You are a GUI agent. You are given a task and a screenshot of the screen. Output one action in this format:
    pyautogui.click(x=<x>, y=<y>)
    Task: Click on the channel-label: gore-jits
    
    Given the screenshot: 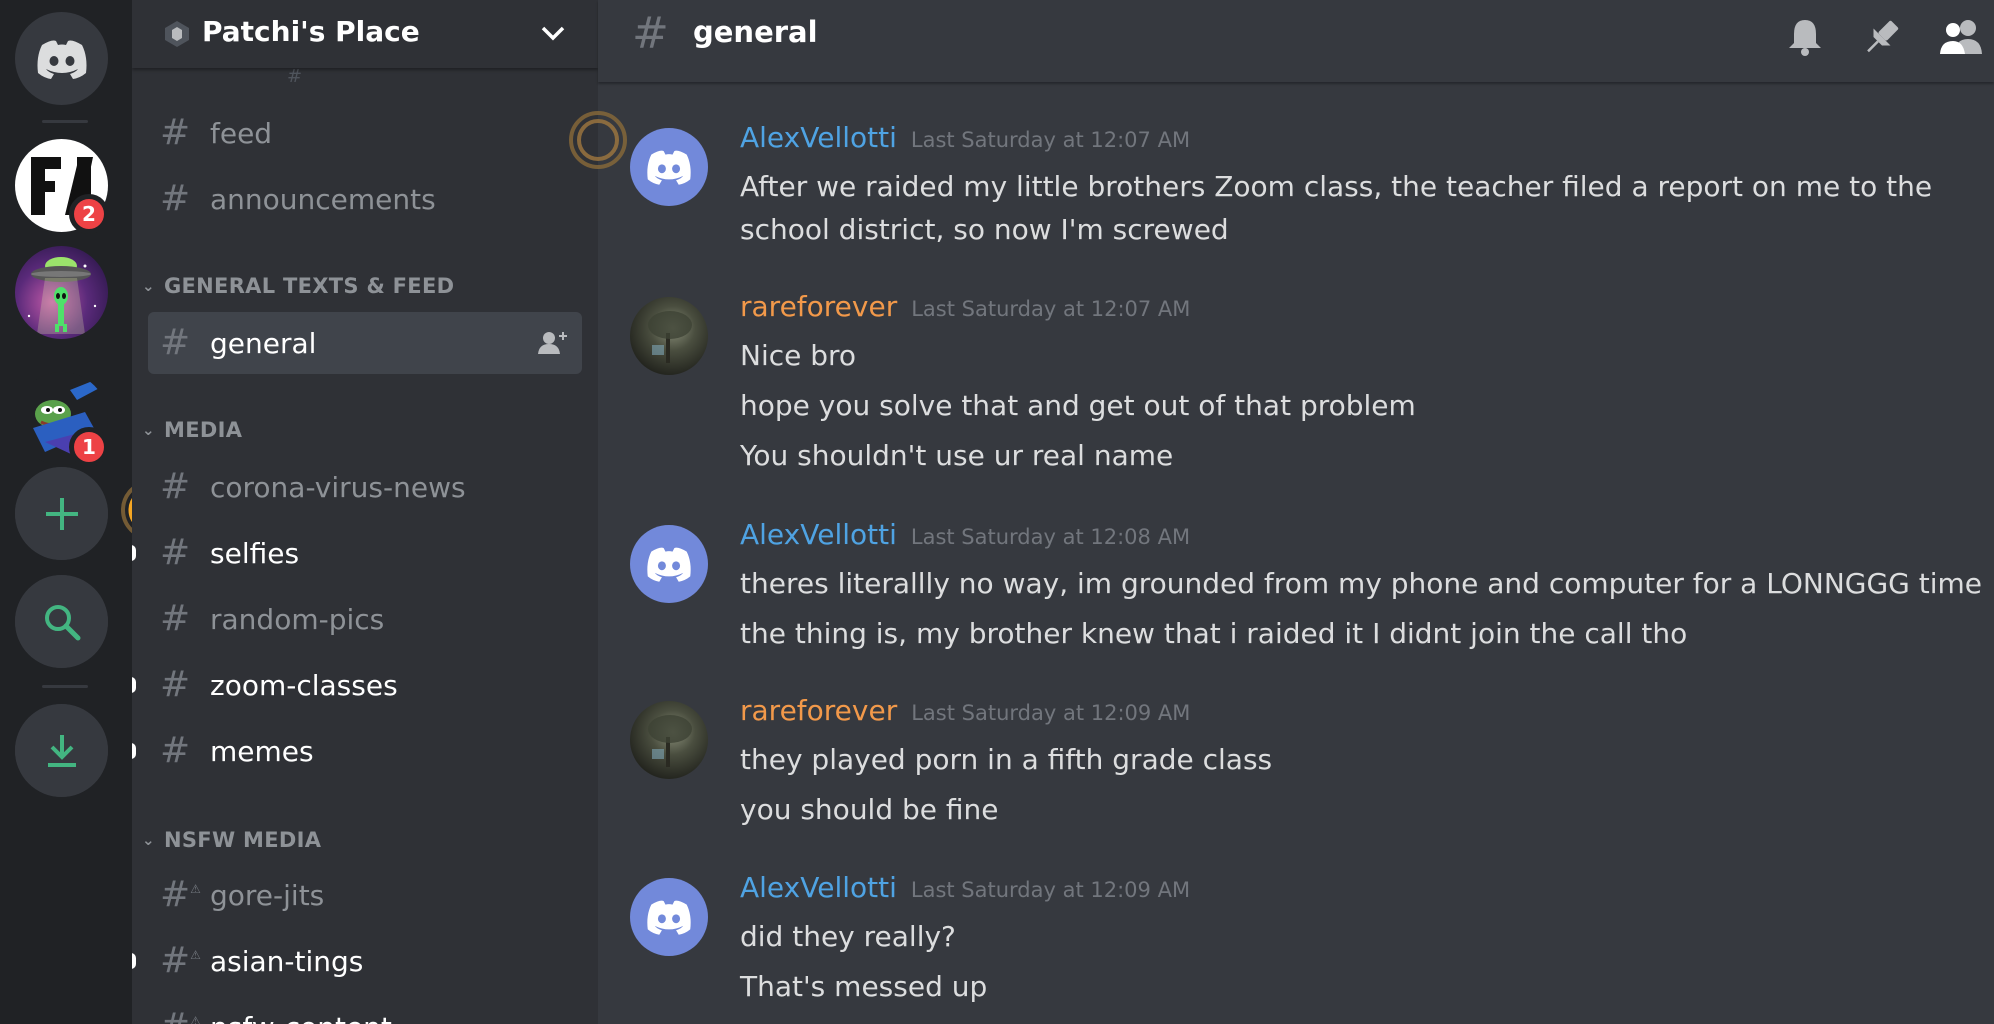 What is the action you would take?
    pyautogui.click(x=267, y=895)
    